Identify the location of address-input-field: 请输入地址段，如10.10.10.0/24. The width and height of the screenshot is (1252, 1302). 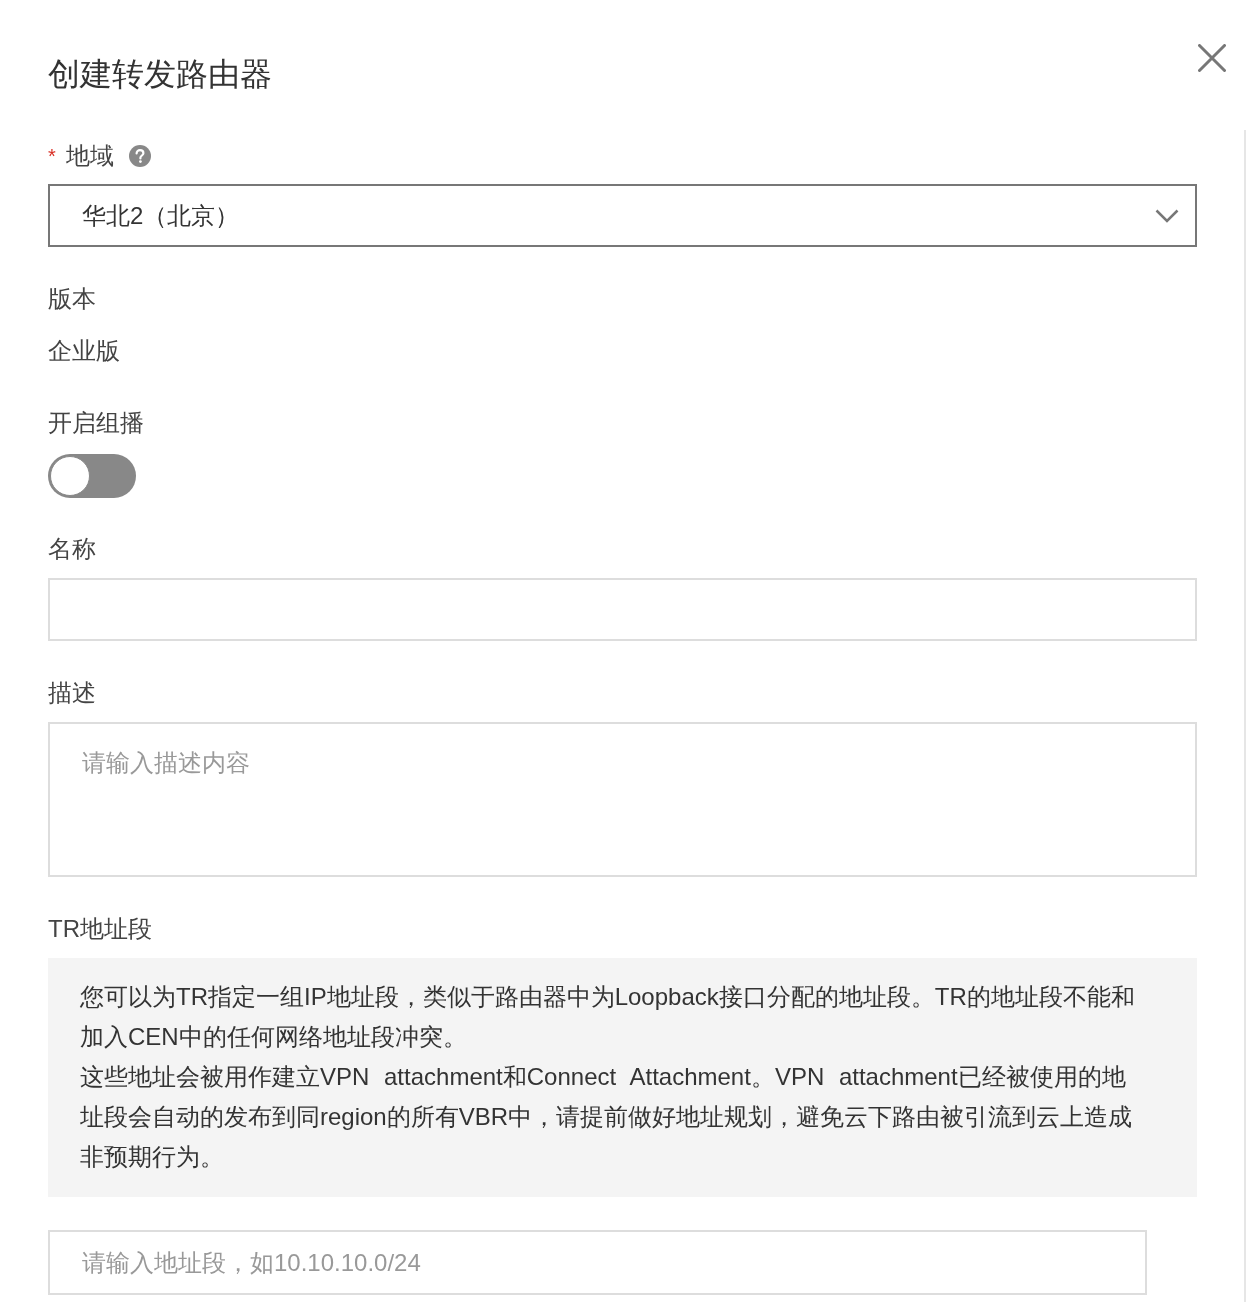
(597, 1262).